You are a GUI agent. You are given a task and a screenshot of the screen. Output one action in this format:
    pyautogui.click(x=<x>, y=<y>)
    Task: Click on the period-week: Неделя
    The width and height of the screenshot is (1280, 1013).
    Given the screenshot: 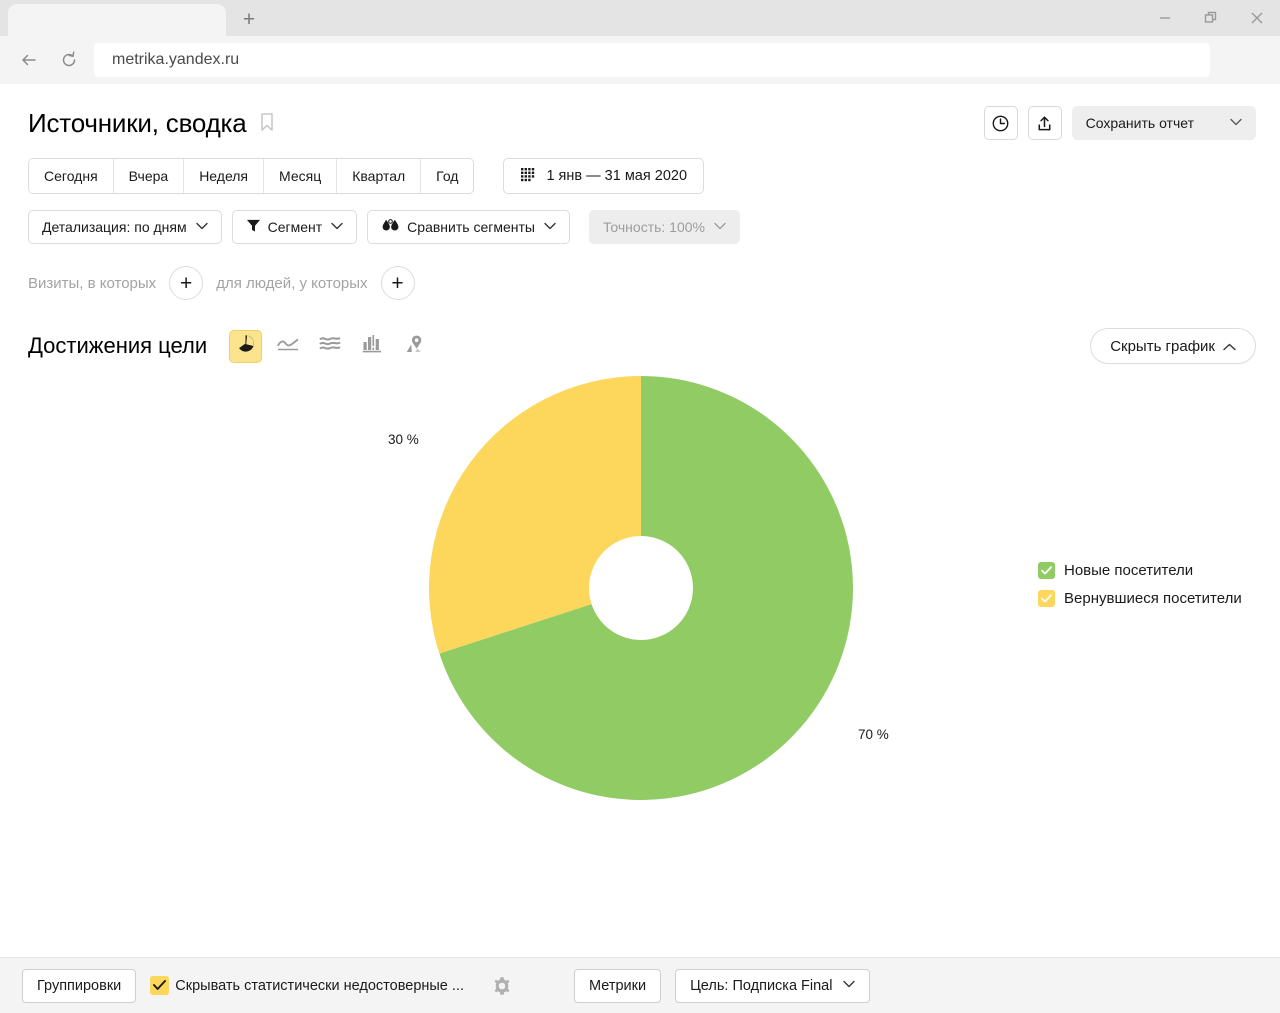 What is the action you would take?
    pyautogui.click(x=224, y=176)
    